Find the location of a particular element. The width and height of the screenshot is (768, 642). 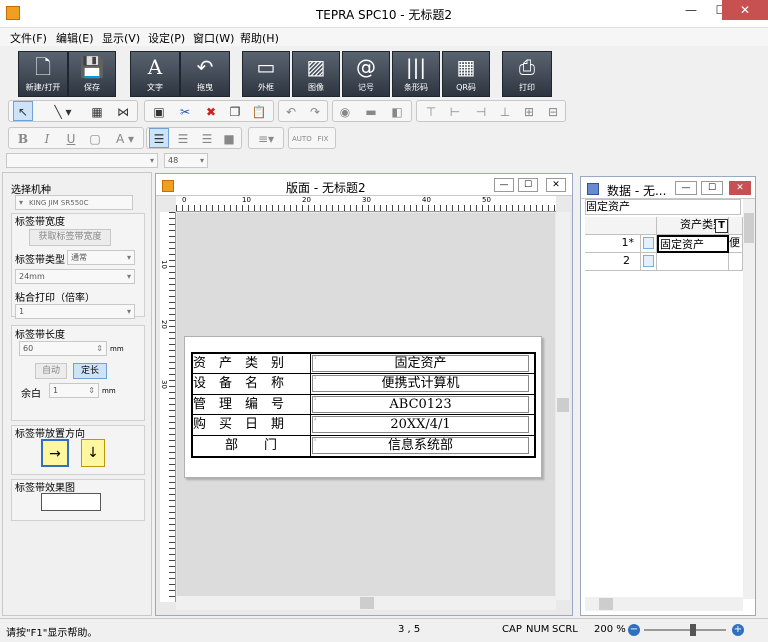

column-header is located at coordinates (736, 226).